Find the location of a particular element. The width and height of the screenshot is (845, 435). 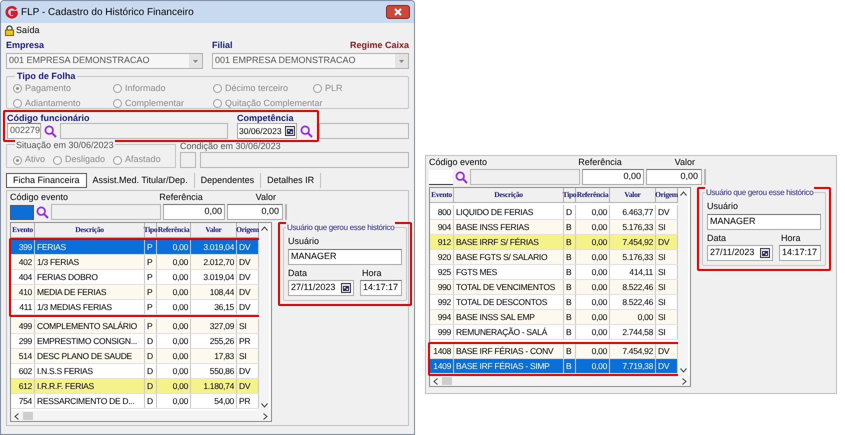

close-button is located at coordinates (398, 12).